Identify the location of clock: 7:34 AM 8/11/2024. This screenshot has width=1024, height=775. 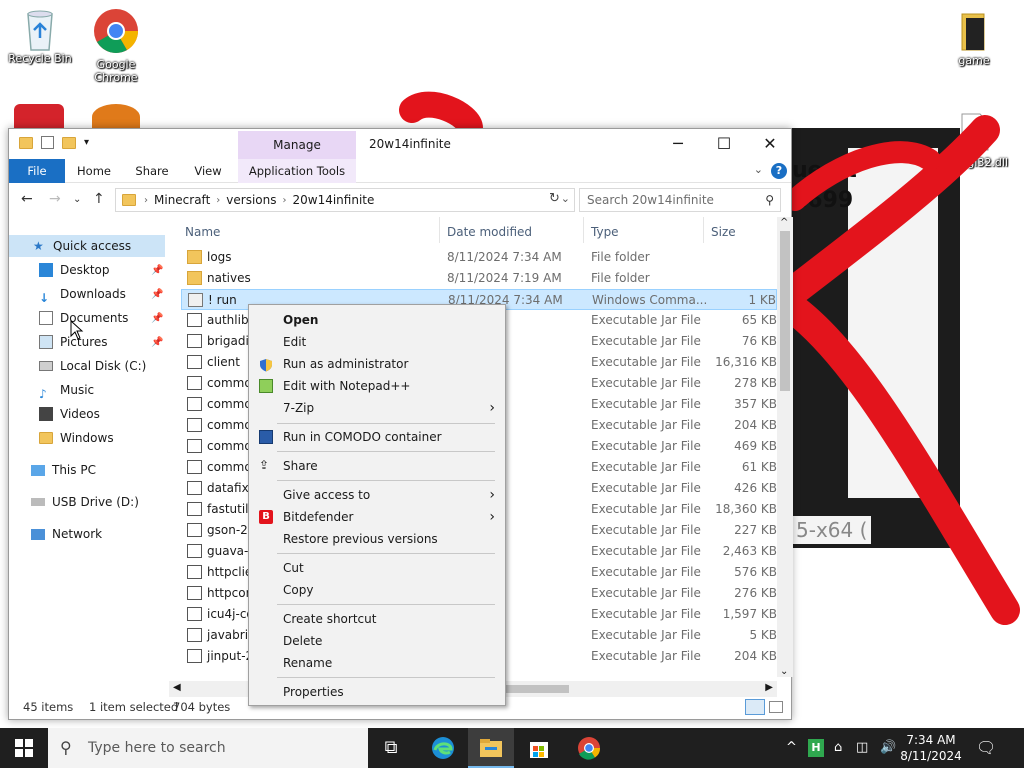
(931, 748).